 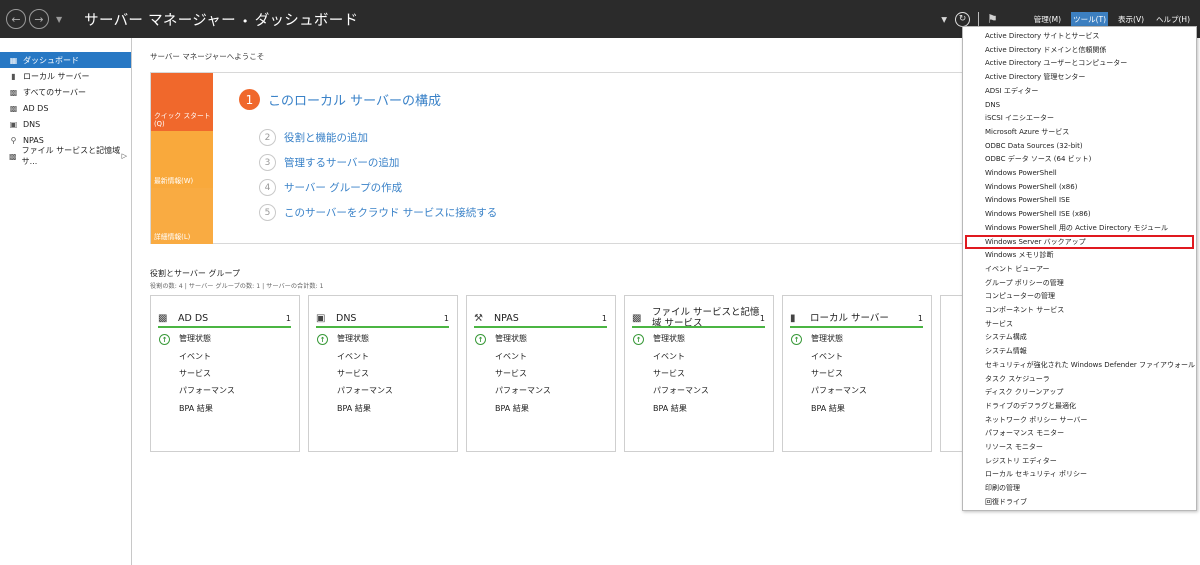 What do you see at coordinates (39, 19) in the screenshot?
I see `forward-arrow-icon: →` at bounding box center [39, 19].